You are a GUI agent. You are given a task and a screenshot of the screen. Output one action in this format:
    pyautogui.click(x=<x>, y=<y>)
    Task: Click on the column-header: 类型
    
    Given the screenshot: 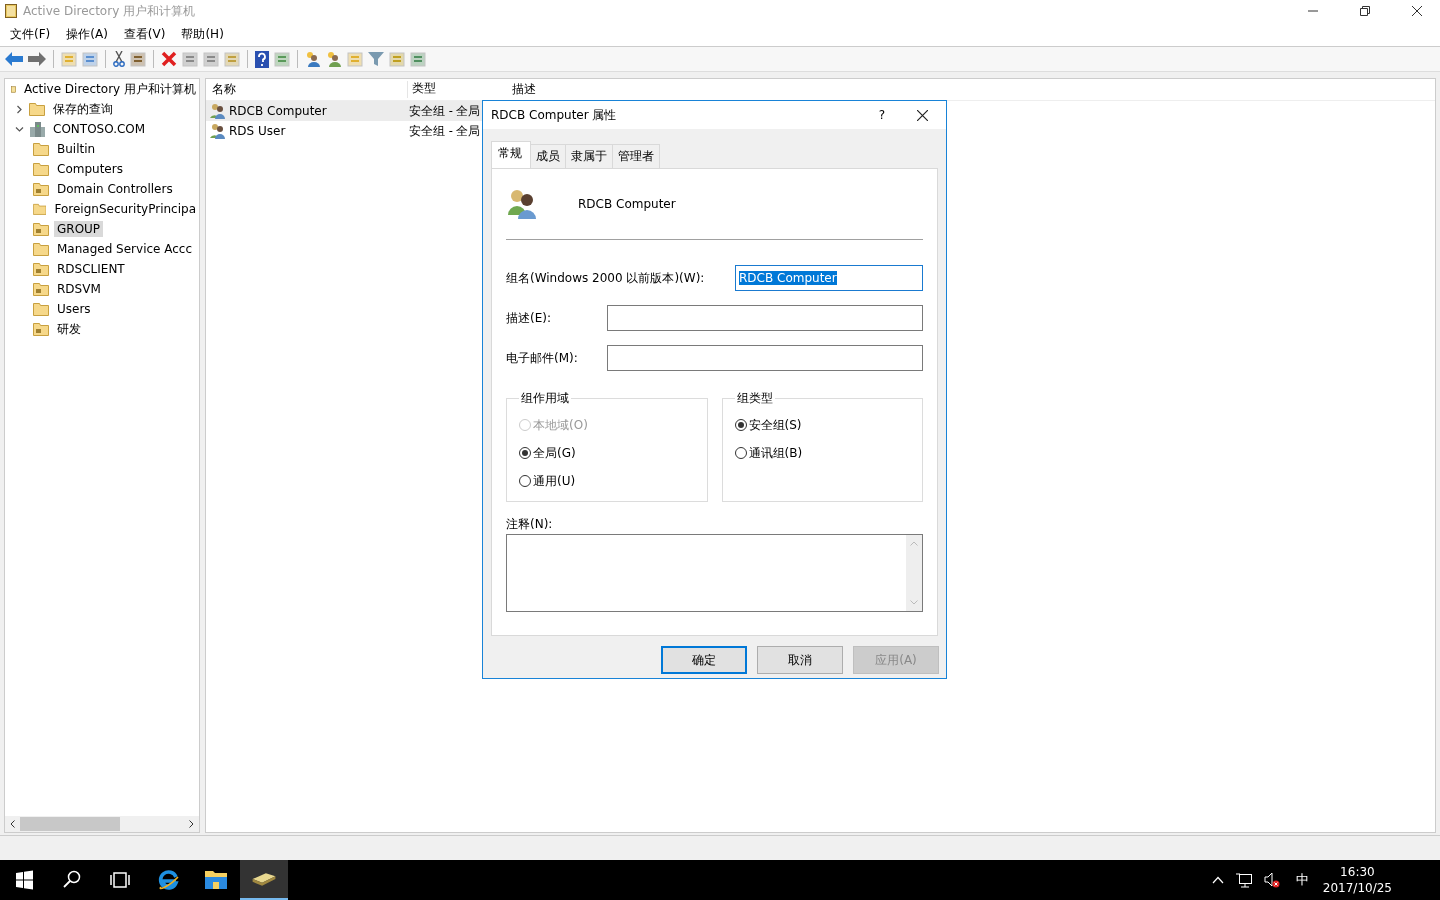 What is the action you would take?
    pyautogui.click(x=457, y=88)
    